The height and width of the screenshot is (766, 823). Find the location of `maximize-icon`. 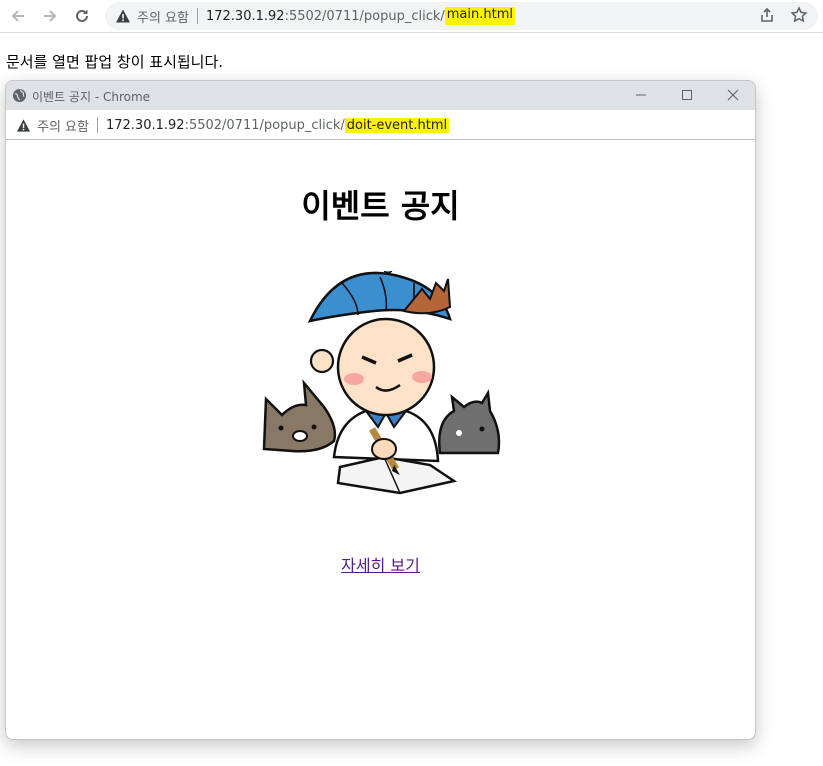

maximize-icon is located at coordinates (687, 95).